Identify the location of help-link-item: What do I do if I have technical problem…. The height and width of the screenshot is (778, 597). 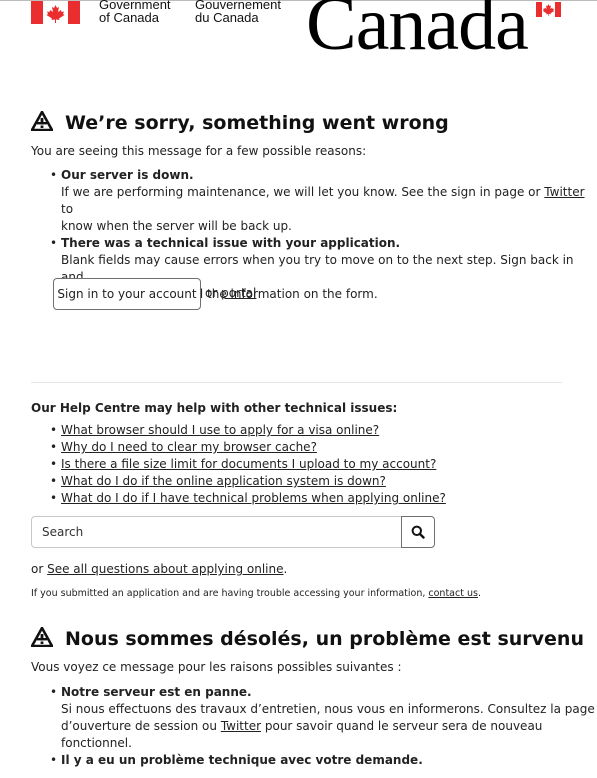
(248, 498).